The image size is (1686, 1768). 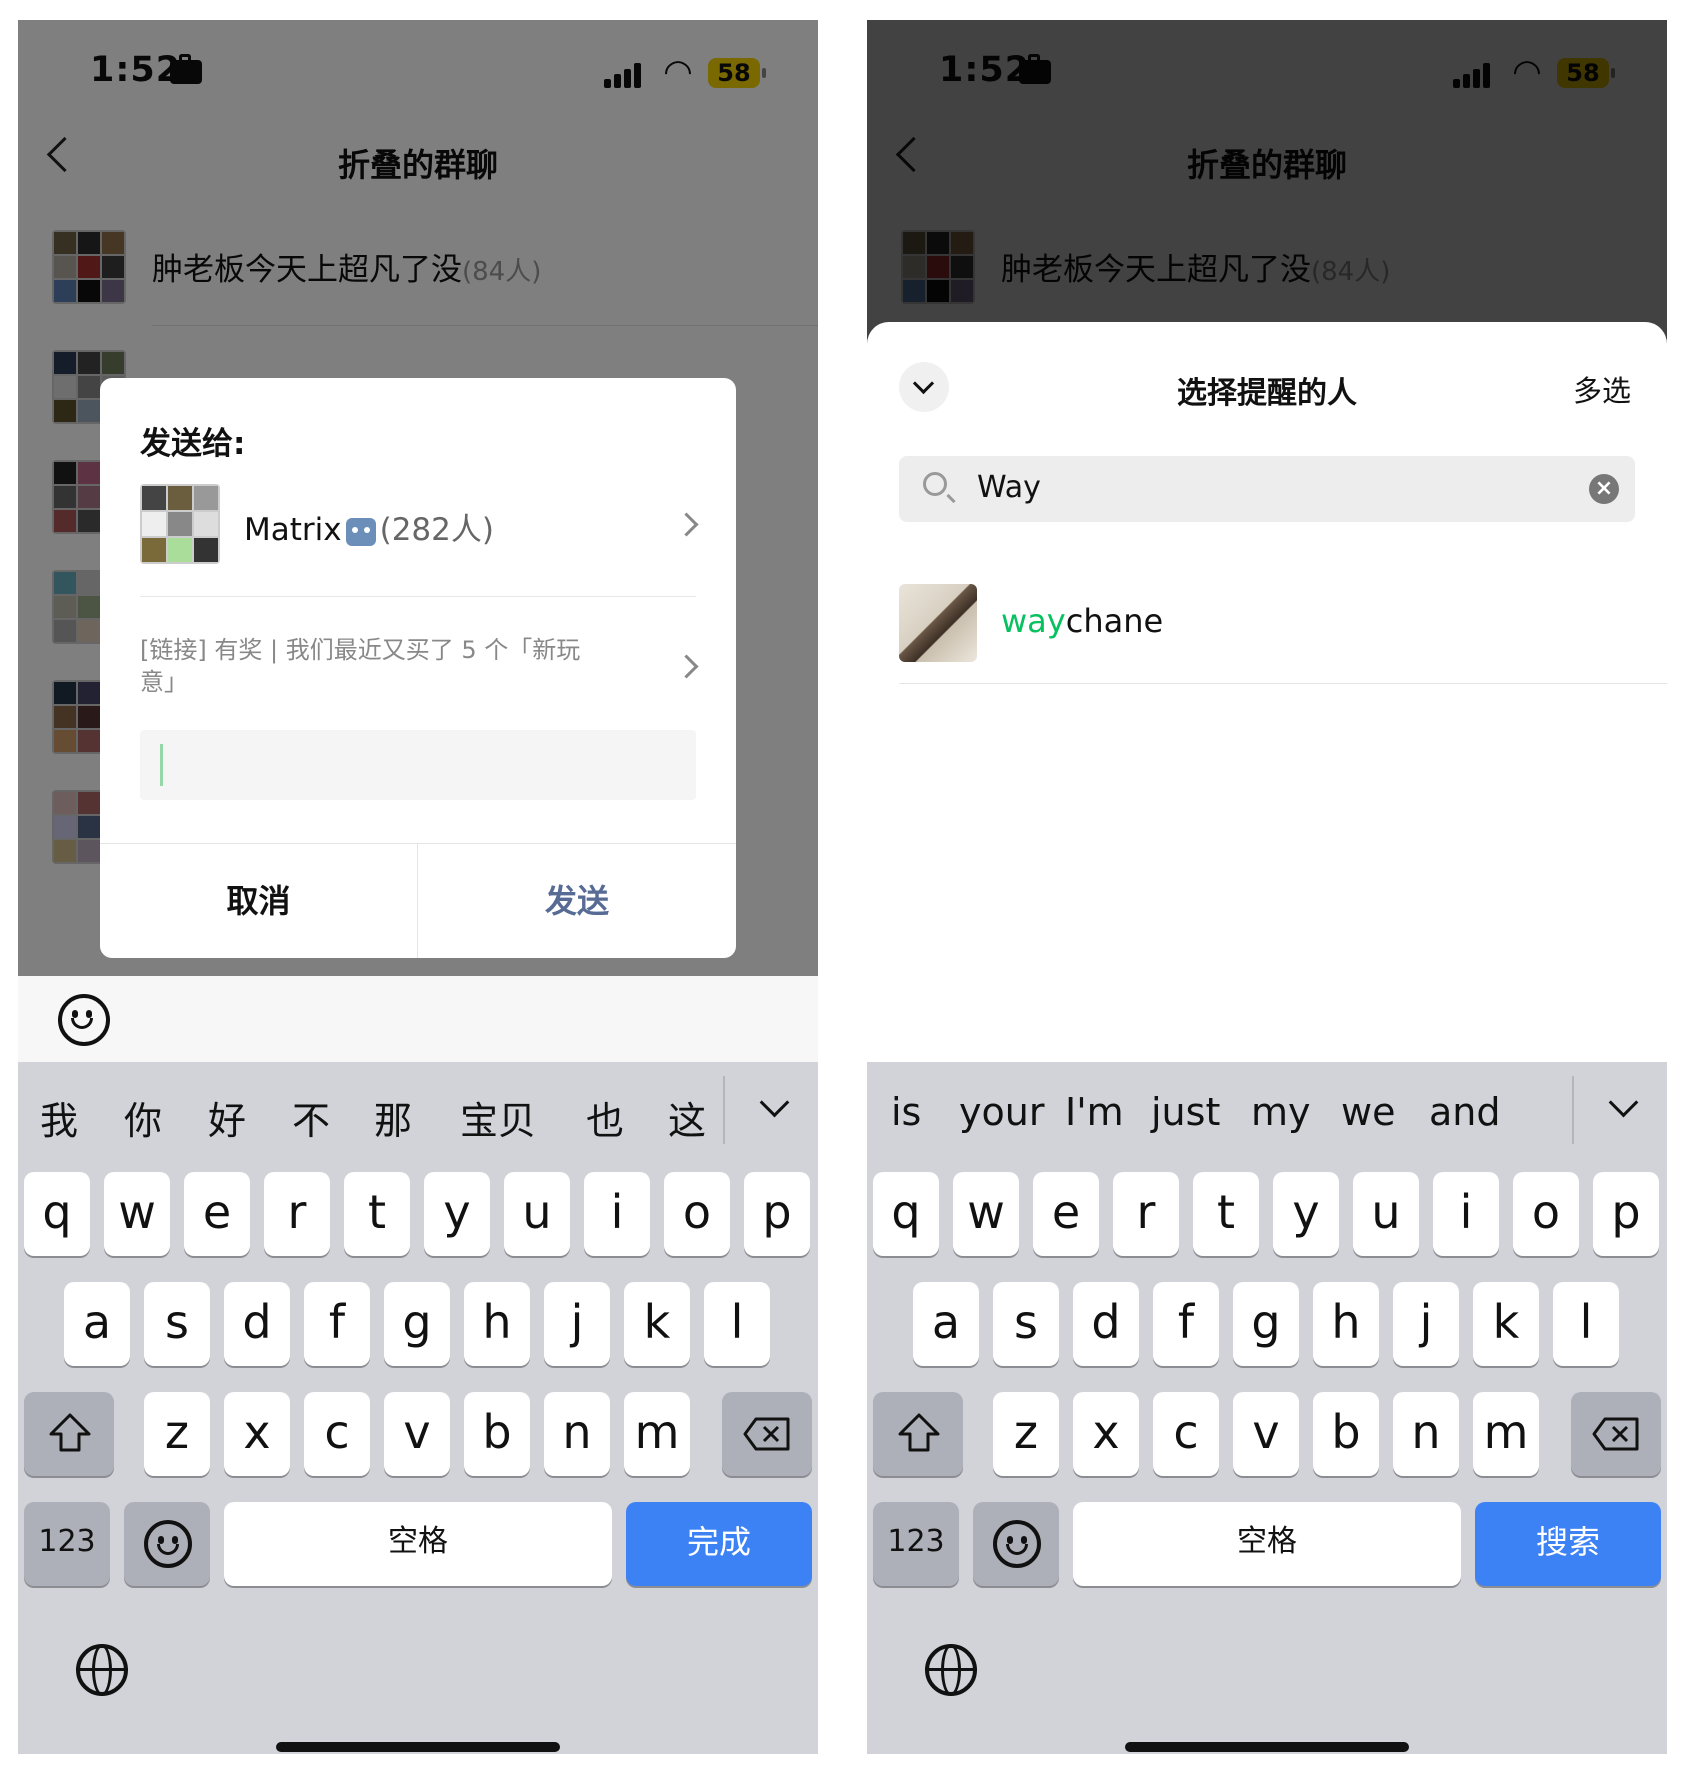 What do you see at coordinates (498, 1117) in the screenshot?
I see `candidate-word: 宝贝` at bounding box center [498, 1117].